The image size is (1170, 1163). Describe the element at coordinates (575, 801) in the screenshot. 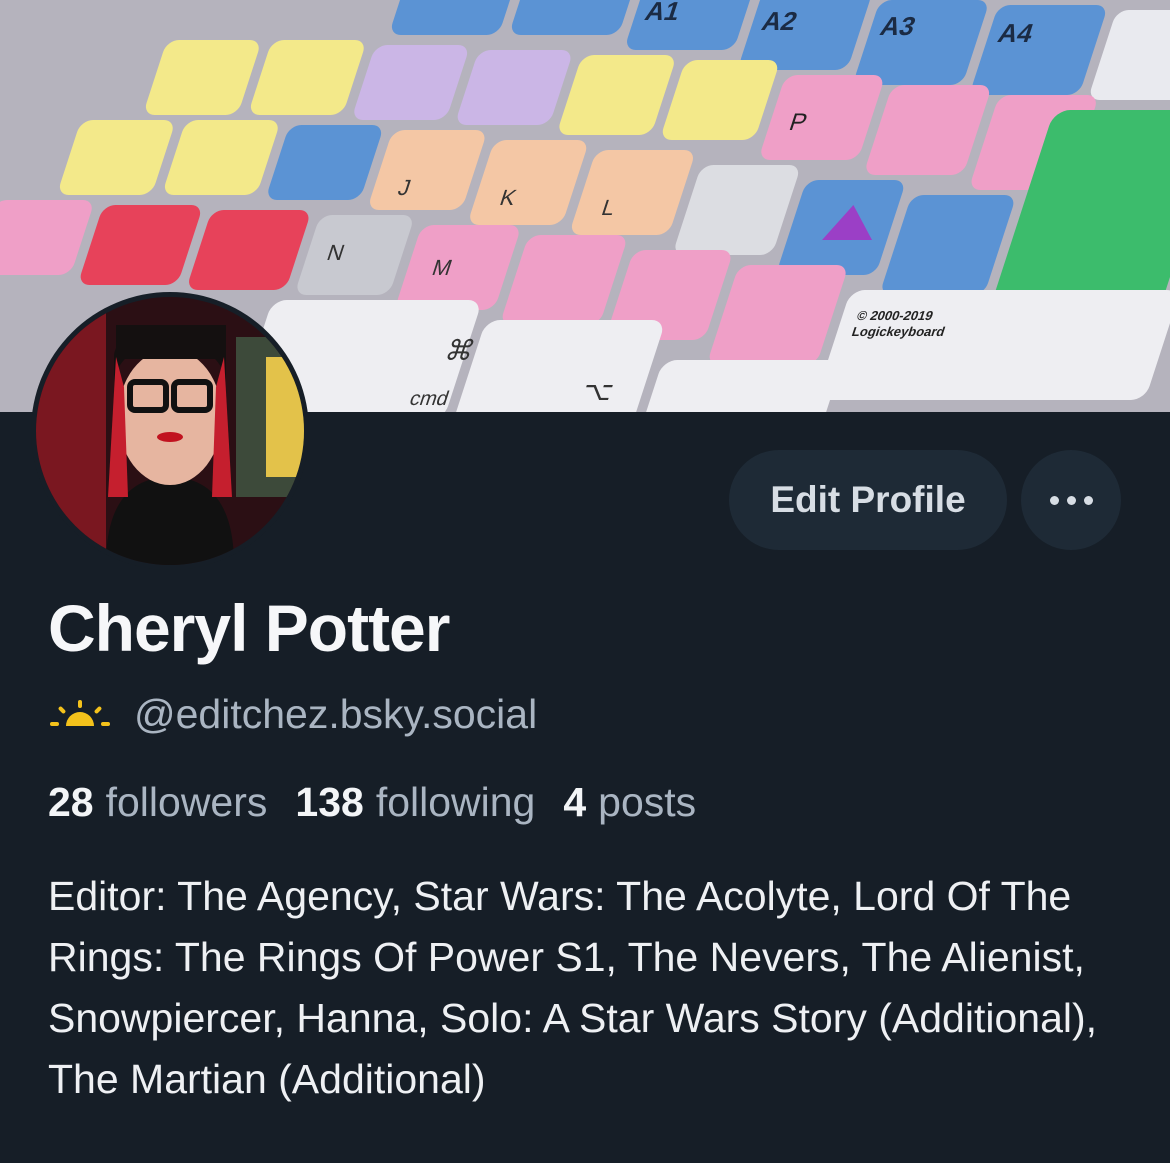

I see `posts-count: 4` at that location.